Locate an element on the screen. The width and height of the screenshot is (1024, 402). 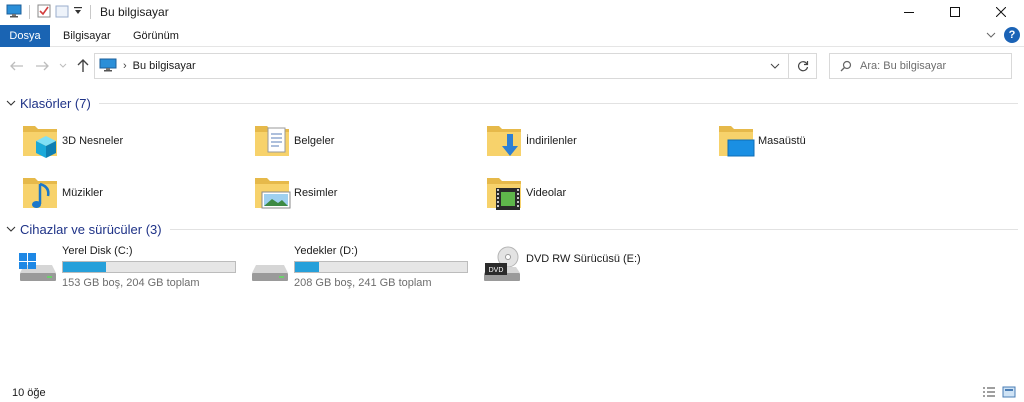
search-box: Ara: Bu bilgisayar is located at coordinates (920, 66).